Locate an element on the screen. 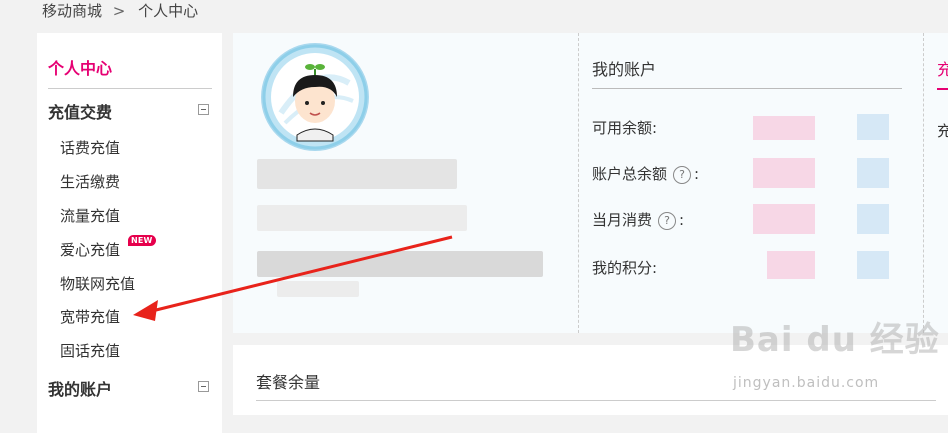 The width and height of the screenshot is (948, 433). points-label: 我的积分: is located at coordinates (625, 268).